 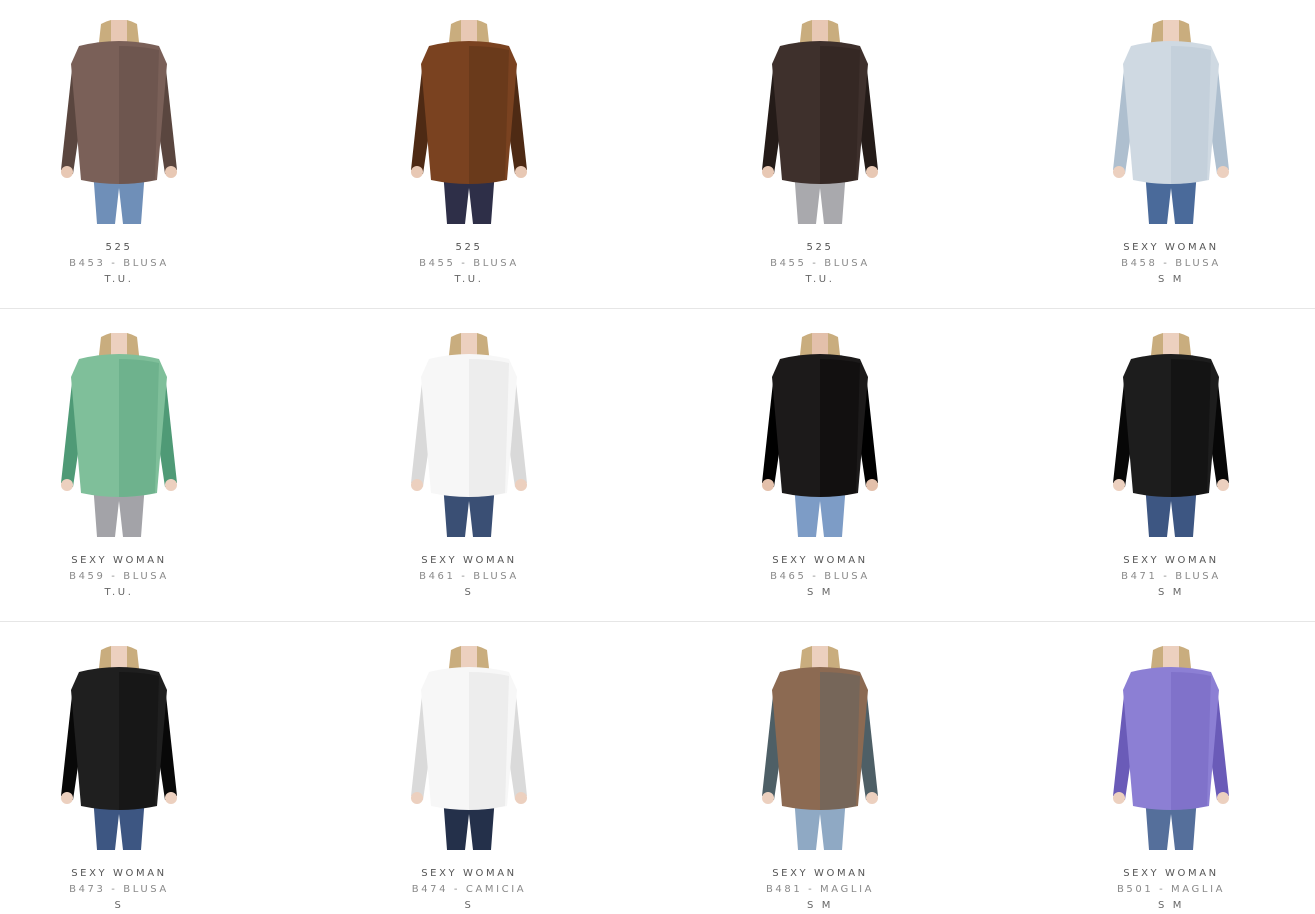 I want to click on product-info: SEXY WOMAN B474 - CAMICIA S, so click(x=469, y=890).